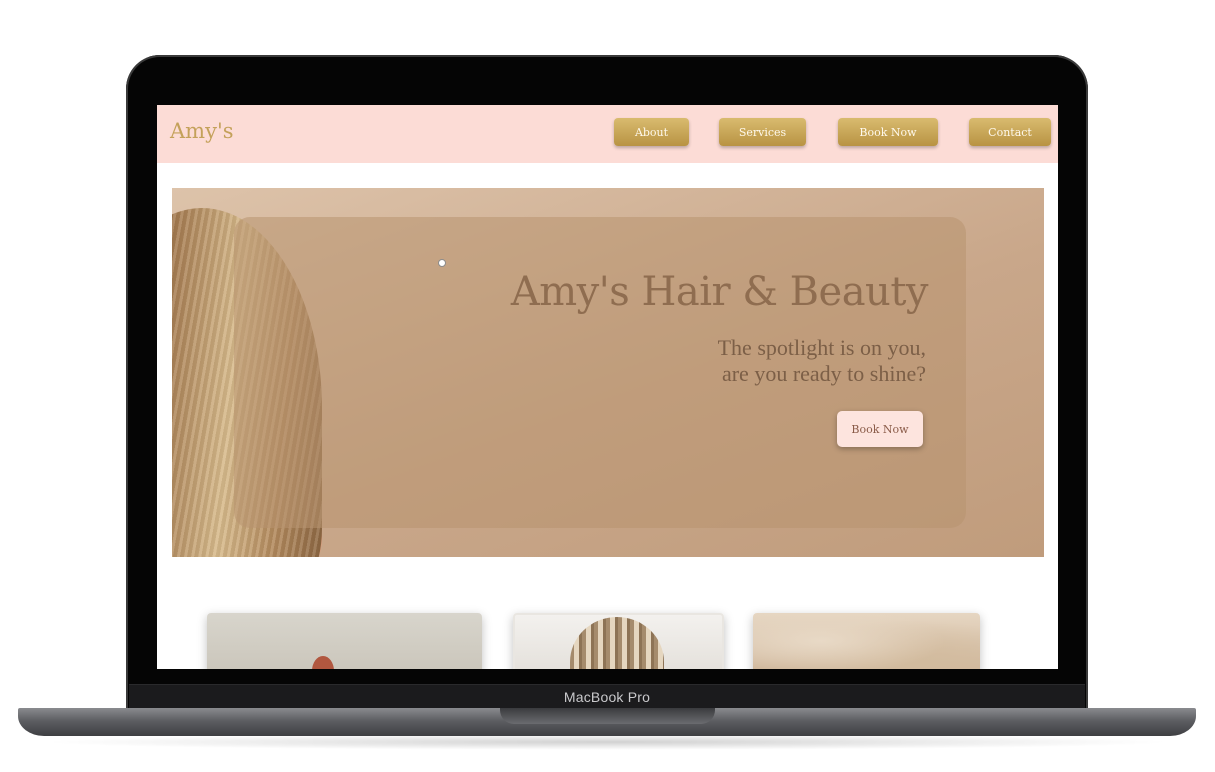  Describe the element at coordinates (442, 263) in the screenshot. I see `mouse-cursor` at that location.